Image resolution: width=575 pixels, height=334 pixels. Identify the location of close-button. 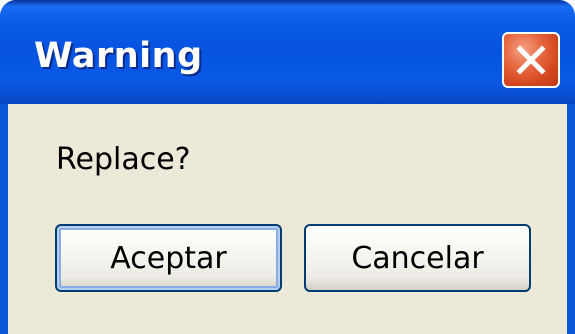
(531, 60).